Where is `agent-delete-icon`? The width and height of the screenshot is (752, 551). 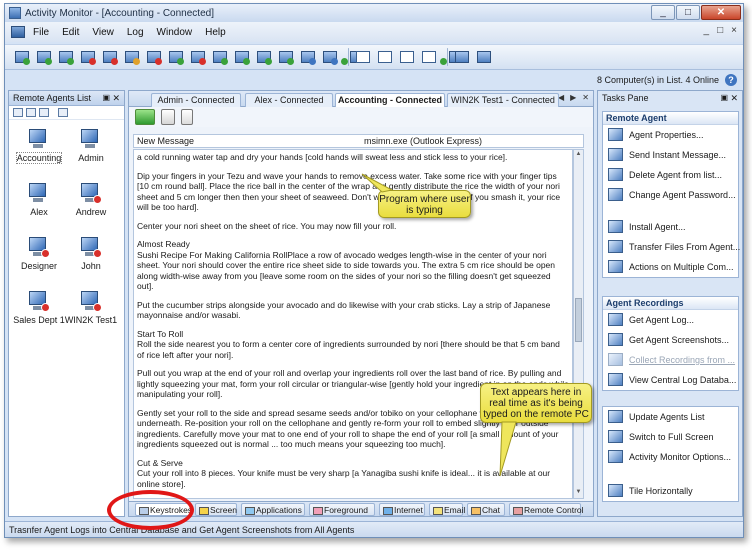
agent-delete-icon is located at coordinates (110, 57).